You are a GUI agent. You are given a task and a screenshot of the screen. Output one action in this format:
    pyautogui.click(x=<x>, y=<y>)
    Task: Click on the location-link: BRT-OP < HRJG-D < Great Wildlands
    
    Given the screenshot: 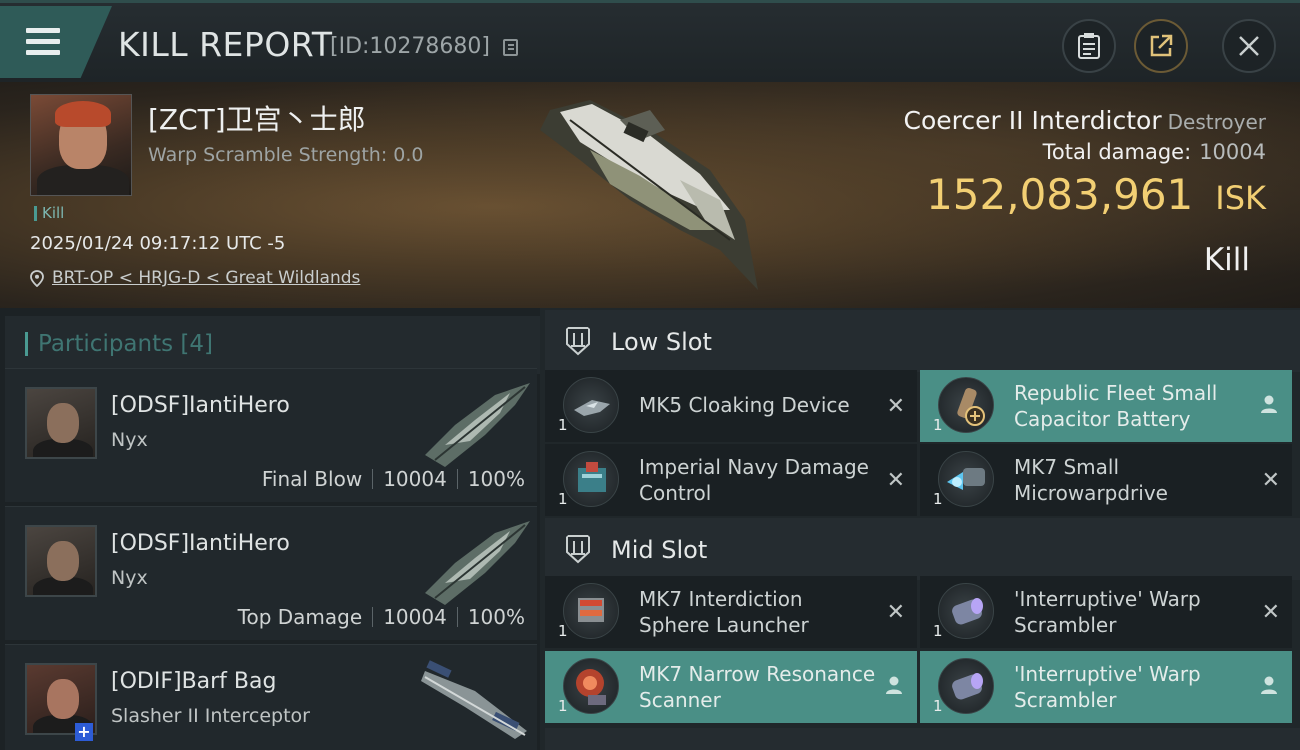 What is the action you would take?
    pyautogui.click(x=206, y=278)
    